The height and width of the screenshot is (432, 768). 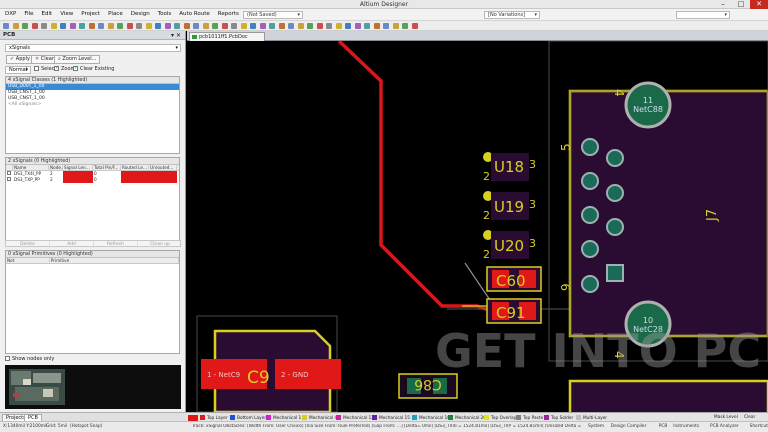 What do you see at coordinates (92, 180) in the screenshot?
I see `table-row: DS3_TXP_PP 2 0` at bounding box center [92, 180].